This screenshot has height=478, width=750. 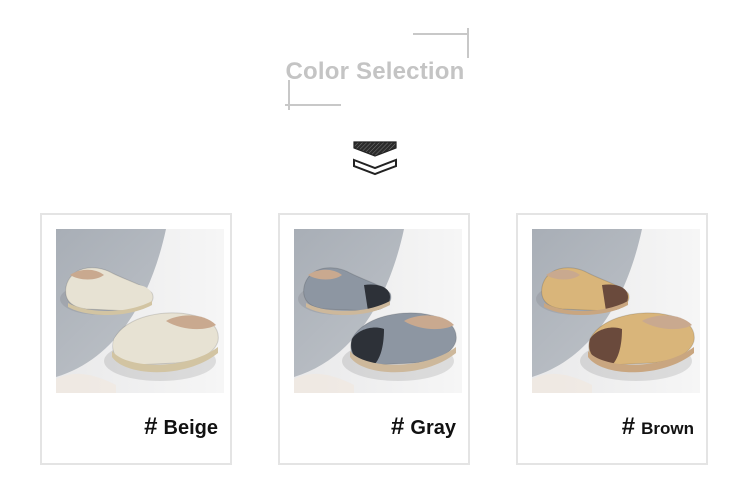 I want to click on color-label: # Brown, so click(x=658, y=427).